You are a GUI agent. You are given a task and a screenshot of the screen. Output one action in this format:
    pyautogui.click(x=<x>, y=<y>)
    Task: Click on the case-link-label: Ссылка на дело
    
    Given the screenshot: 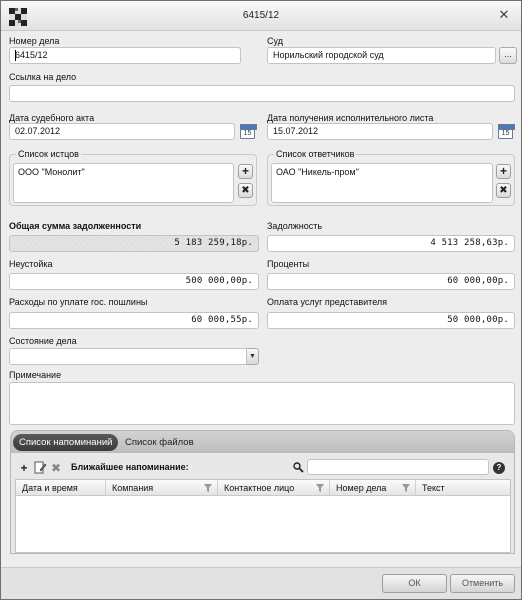 What is the action you would take?
    pyautogui.click(x=43, y=77)
    